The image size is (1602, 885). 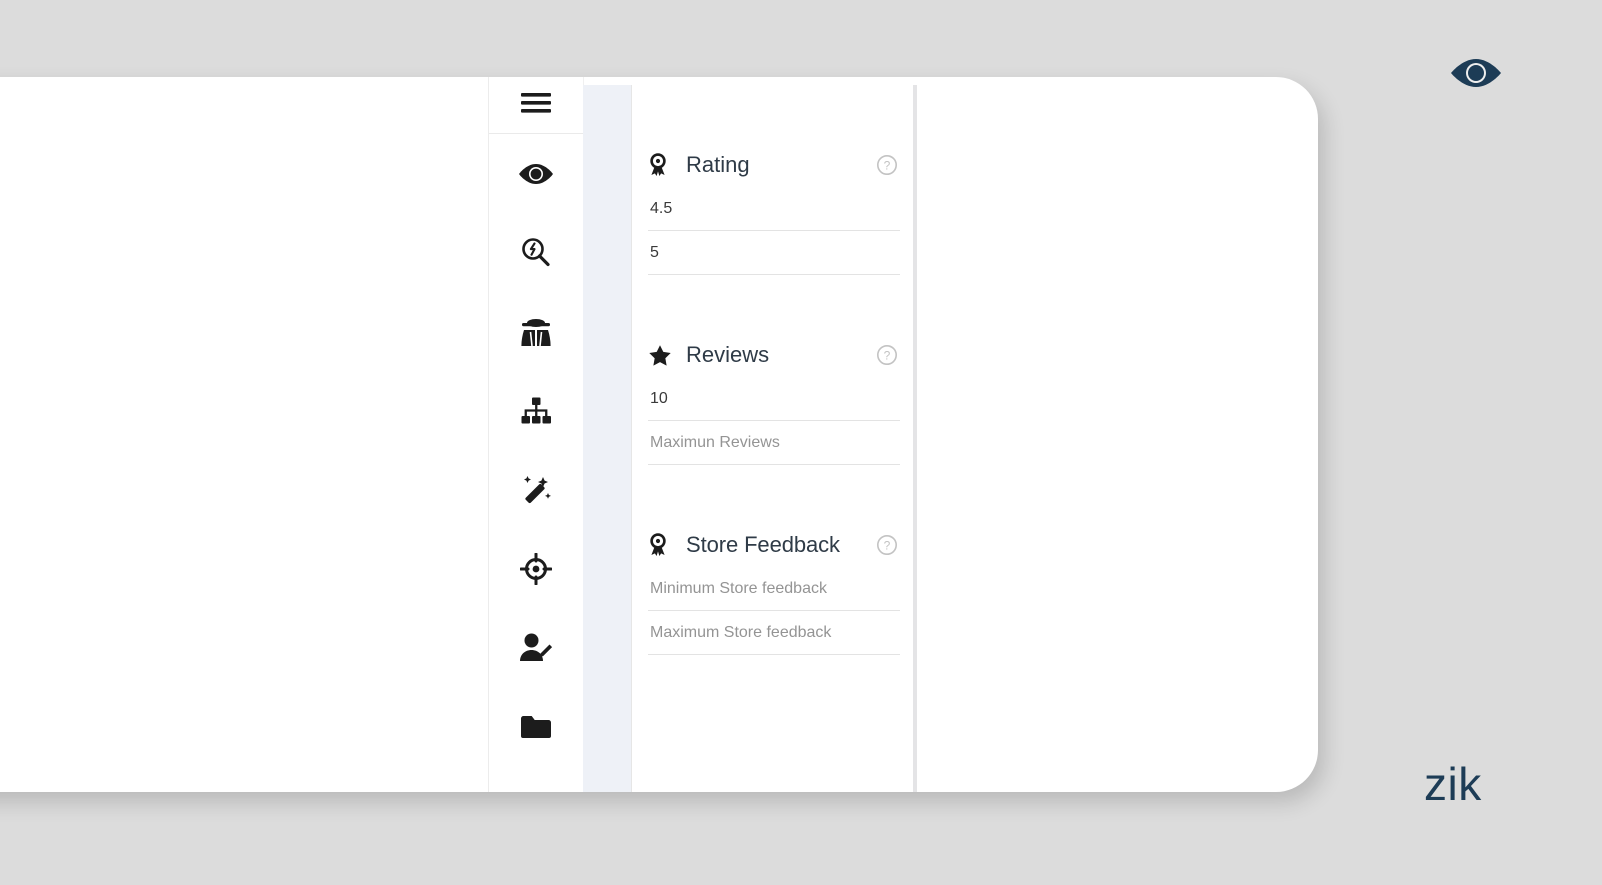 I want to click on sidebar-item-account, so click(x=536, y=647).